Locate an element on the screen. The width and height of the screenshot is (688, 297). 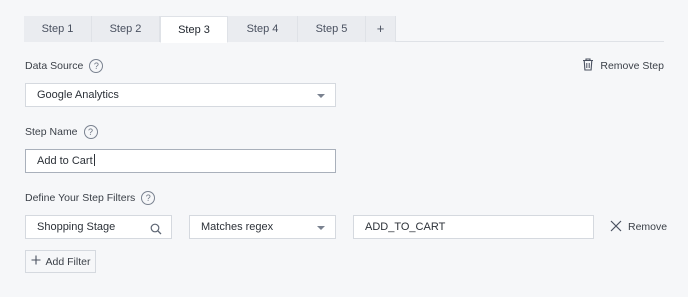
step-name-input: Add to Cart is located at coordinates (180, 161).